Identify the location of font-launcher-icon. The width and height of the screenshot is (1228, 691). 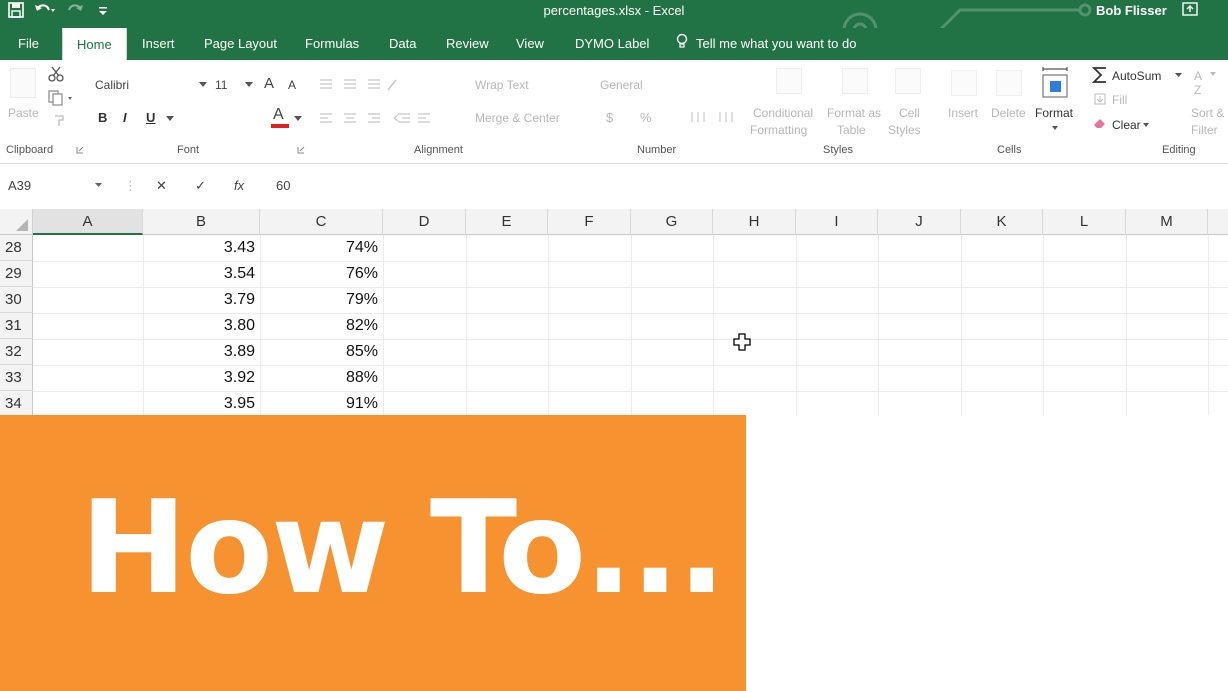
(301, 150).